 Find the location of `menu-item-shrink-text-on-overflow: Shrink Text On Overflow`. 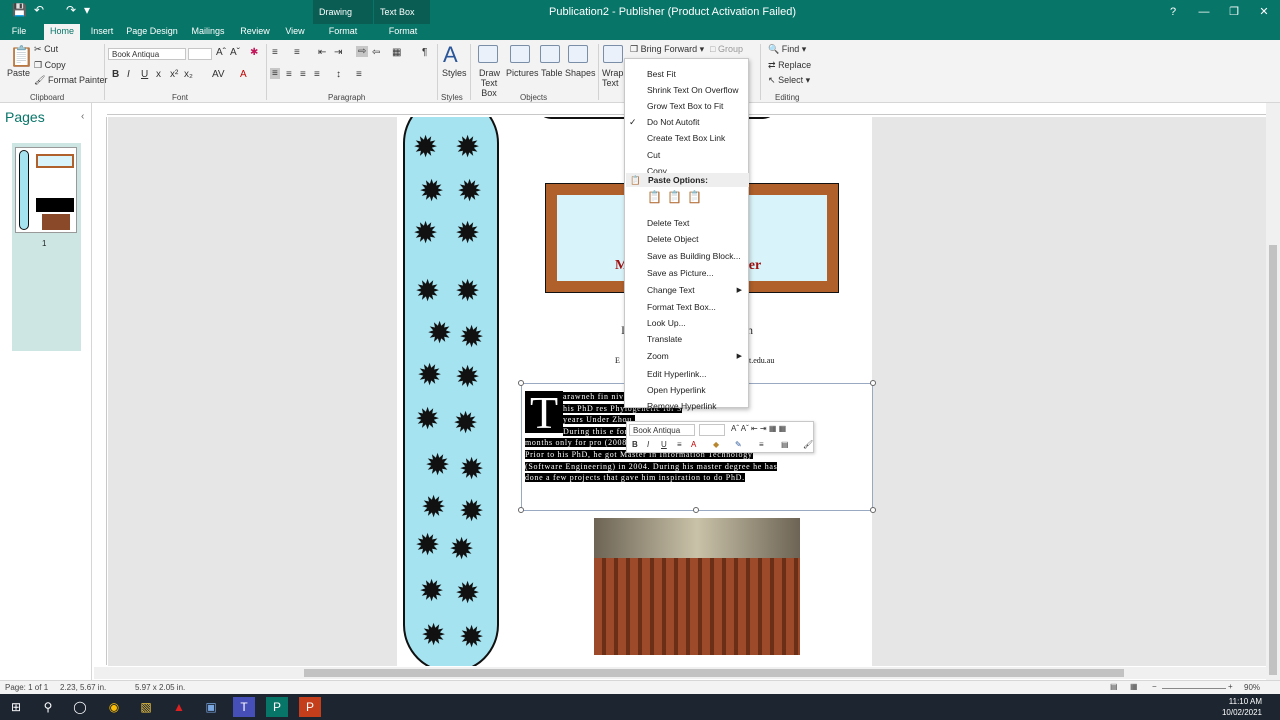

menu-item-shrink-text-on-overflow: Shrink Text On Overflow is located at coordinates (686, 90).